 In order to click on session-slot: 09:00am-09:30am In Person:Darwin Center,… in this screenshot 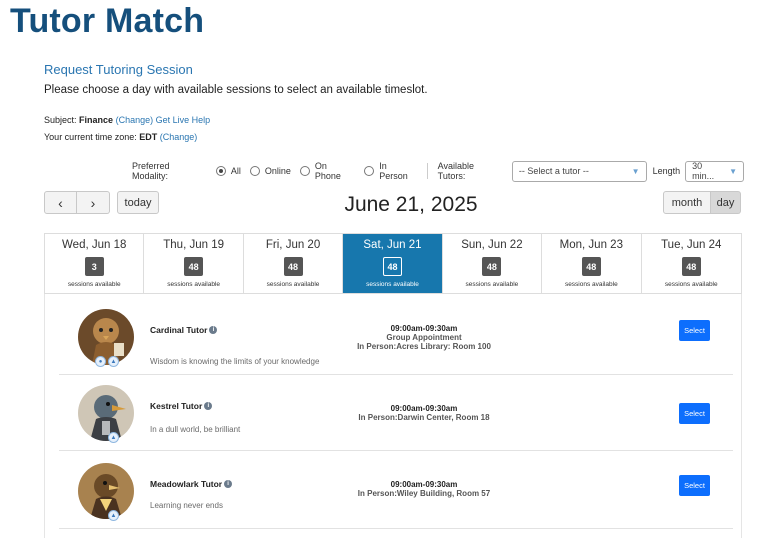, I will do `click(424, 413)`.